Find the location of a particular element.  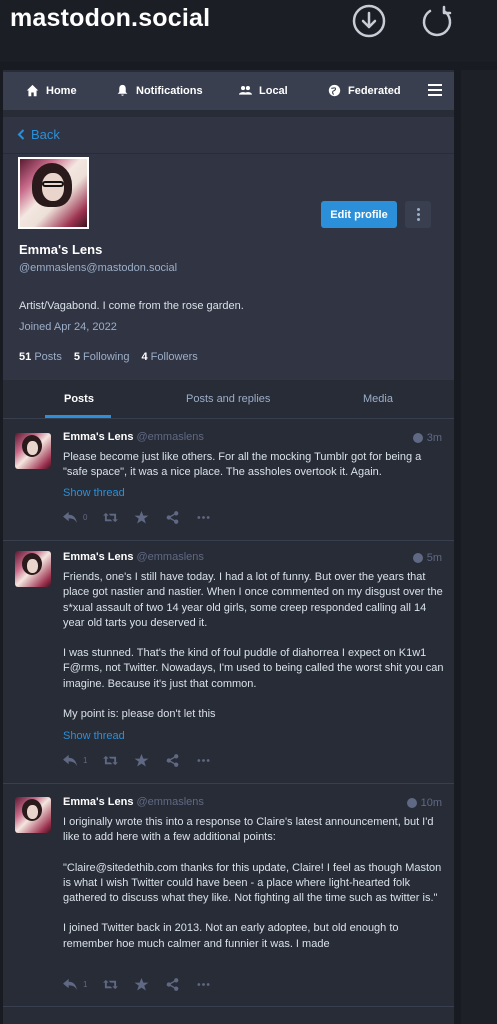

status-actions: 0 is located at coordinates (145, 517).